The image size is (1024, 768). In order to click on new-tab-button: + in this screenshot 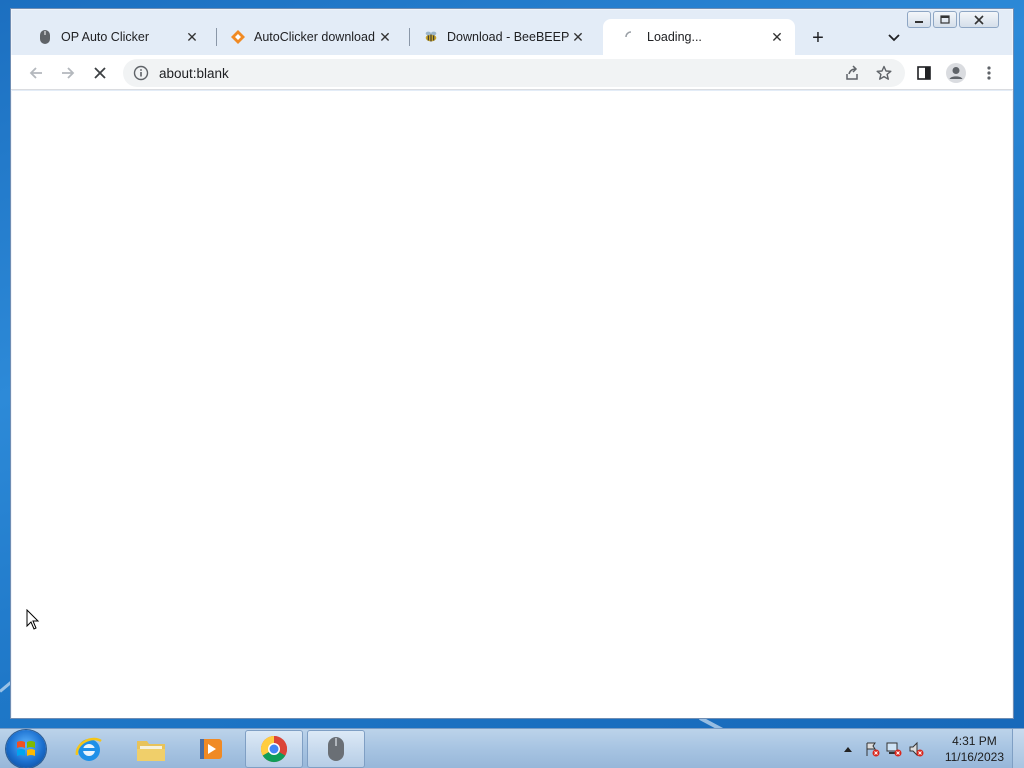, I will do `click(818, 38)`.